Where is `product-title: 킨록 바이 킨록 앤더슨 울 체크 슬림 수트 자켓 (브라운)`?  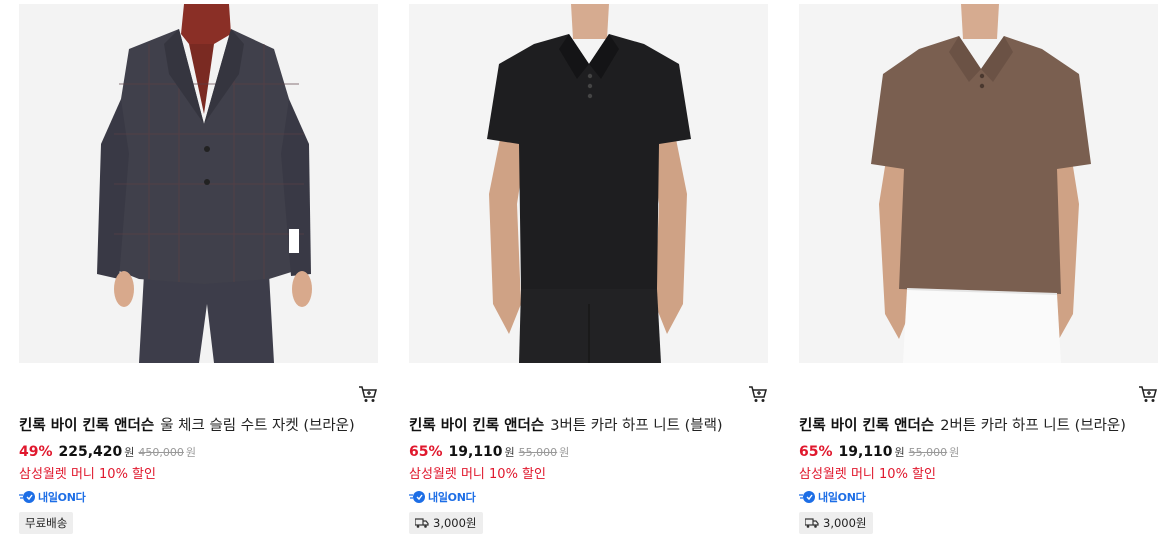 product-title: 킨록 바이 킨록 앤더슨 울 체크 슬림 수트 자켓 (브라운) is located at coordinates (187, 426).